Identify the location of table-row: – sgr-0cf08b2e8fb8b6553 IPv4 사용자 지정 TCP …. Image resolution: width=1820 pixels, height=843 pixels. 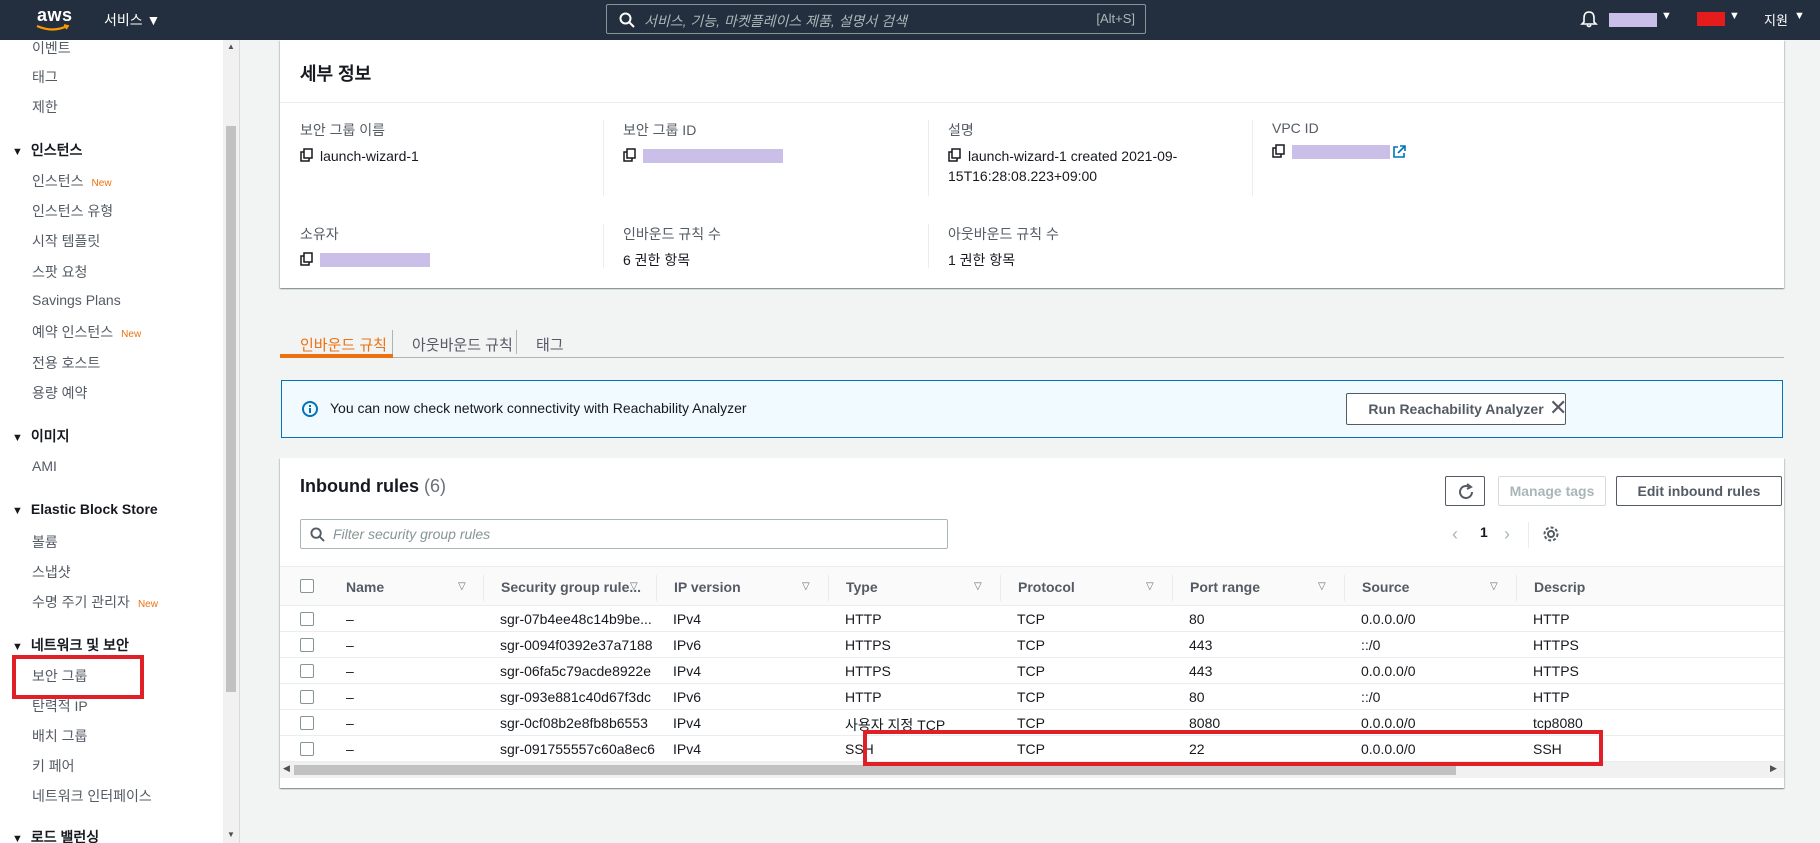
(1032, 723).